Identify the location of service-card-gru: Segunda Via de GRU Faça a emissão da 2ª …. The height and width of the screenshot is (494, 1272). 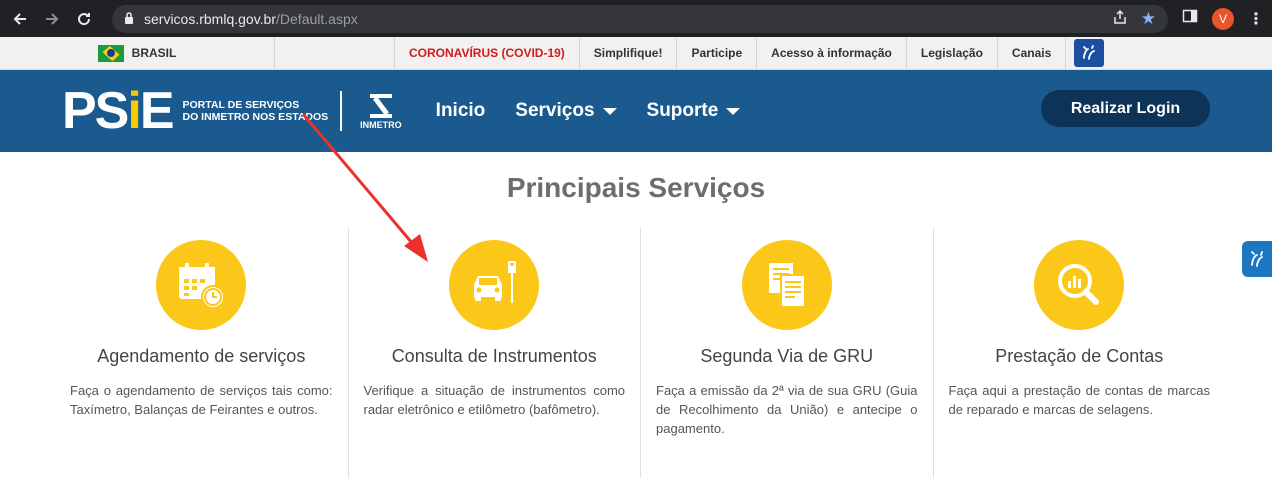
(786, 353).